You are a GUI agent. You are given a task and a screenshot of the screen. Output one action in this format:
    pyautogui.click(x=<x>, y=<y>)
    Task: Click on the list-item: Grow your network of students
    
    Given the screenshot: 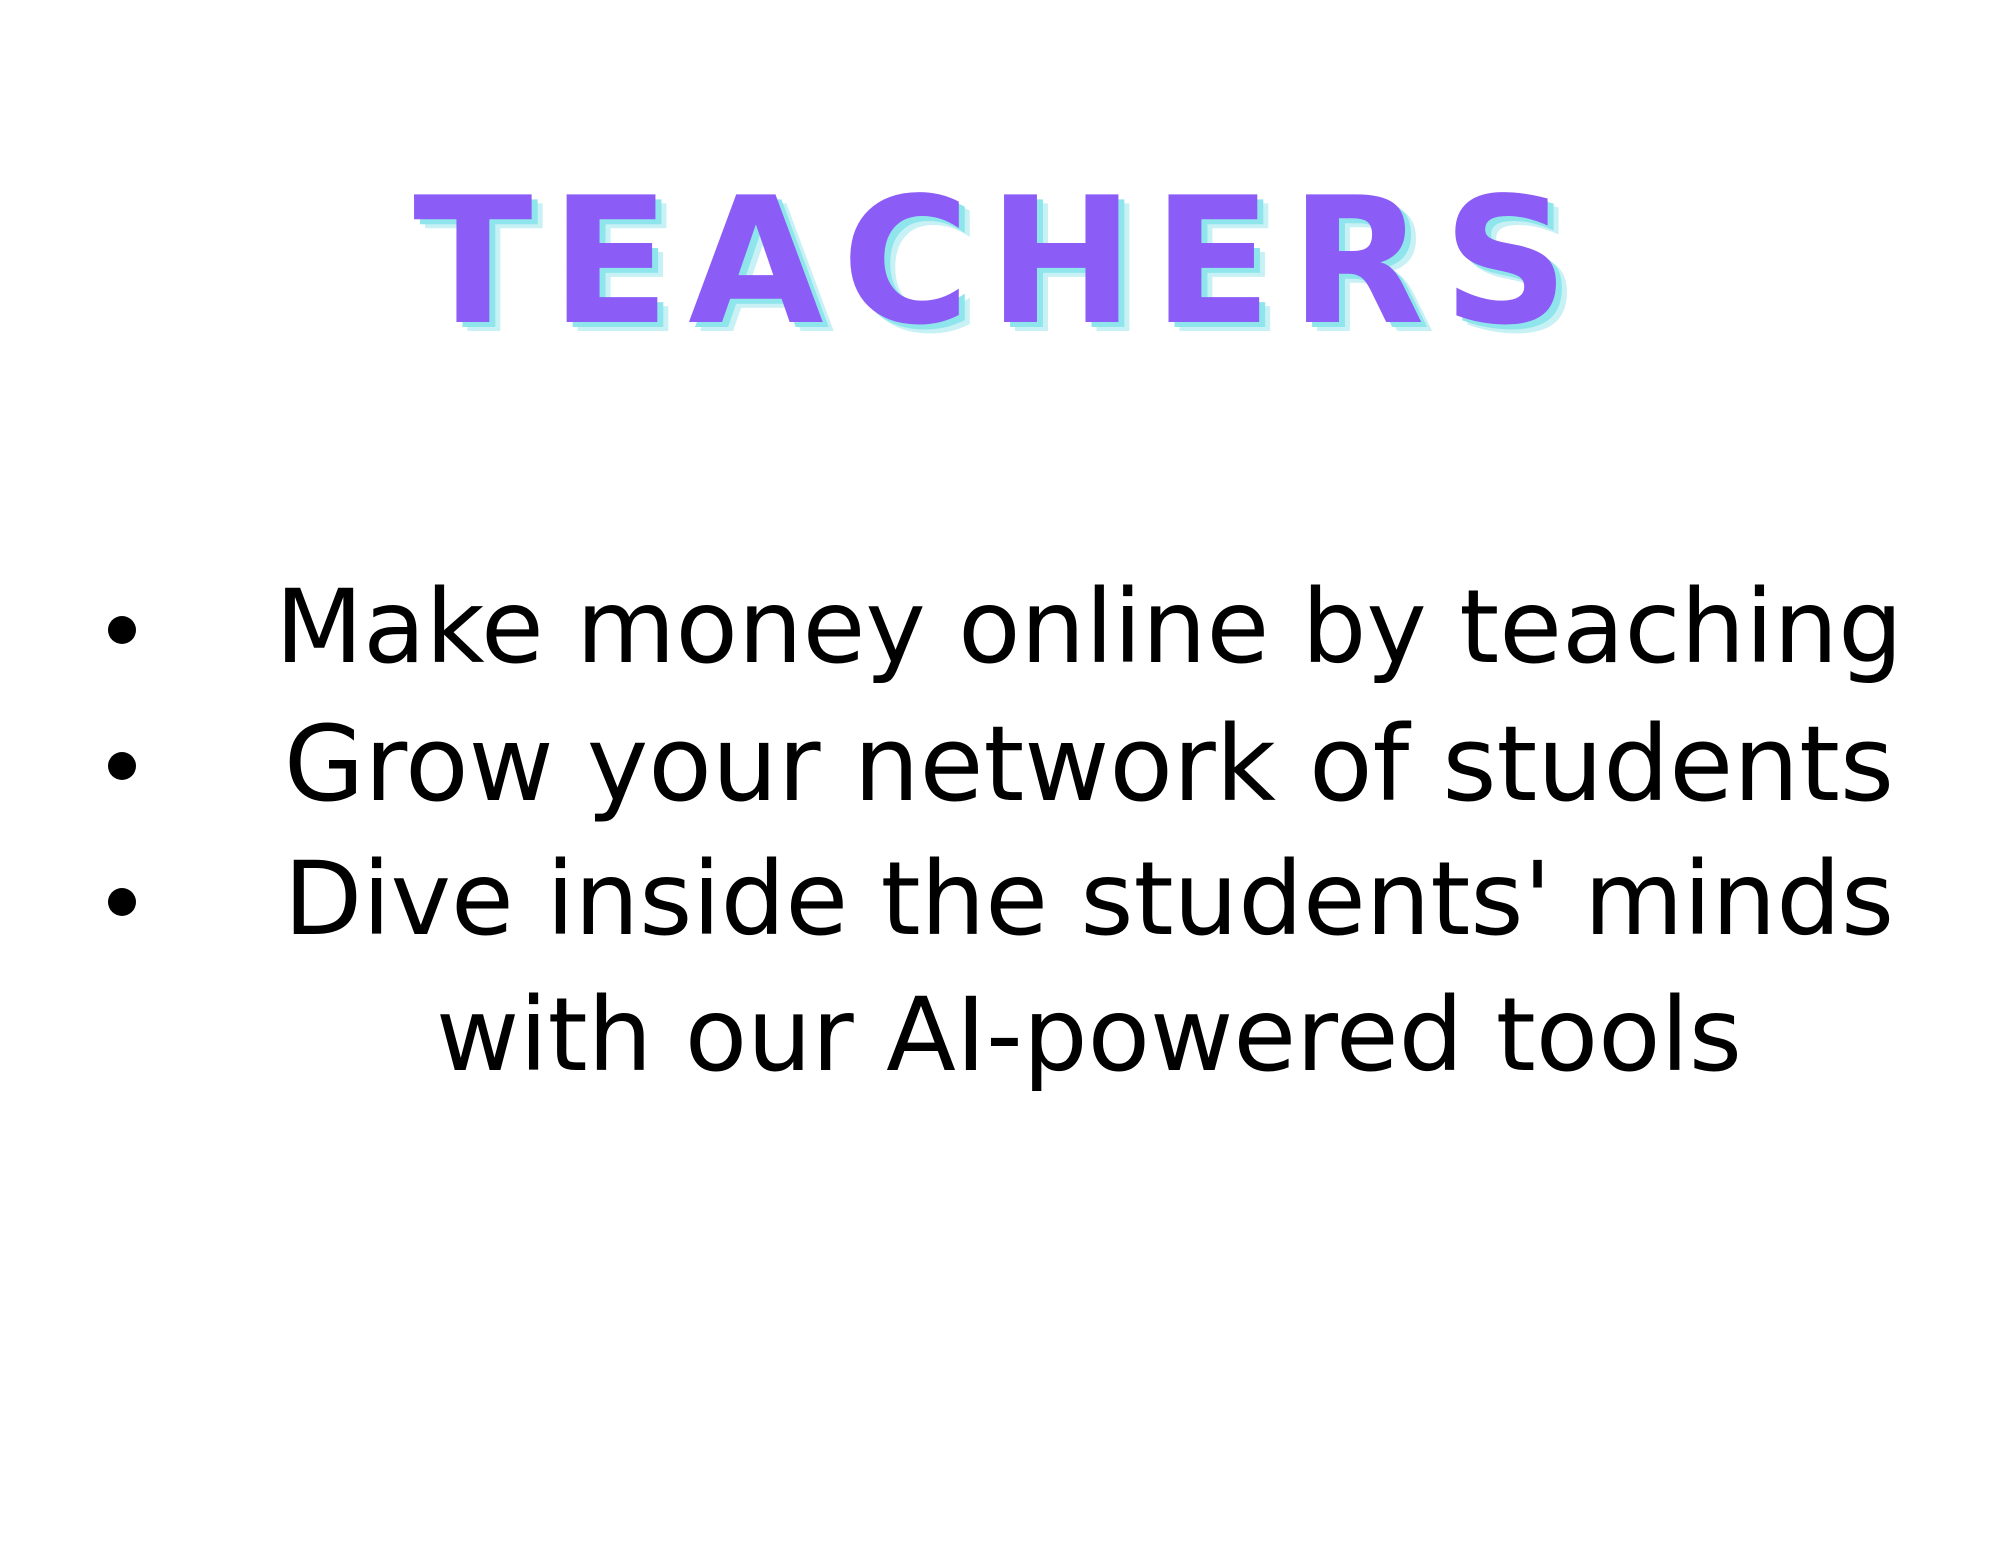 What is the action you would take?
    pyautogui.click(x=1000, y=764)
    